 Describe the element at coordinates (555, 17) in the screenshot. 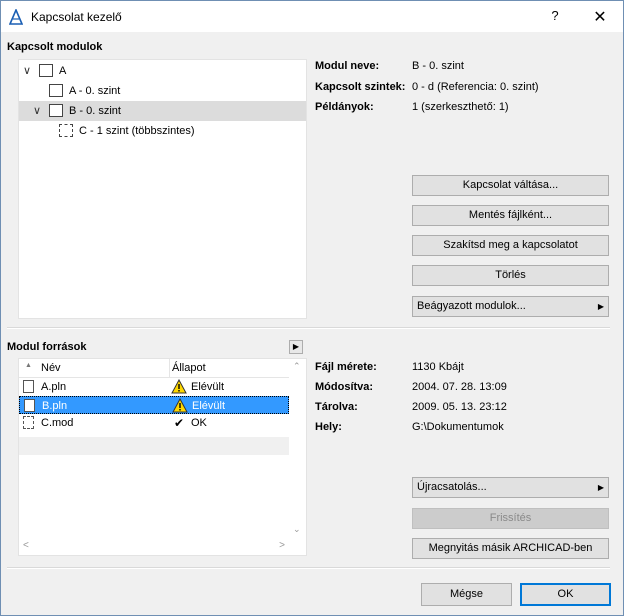

I see `help-button: ?` at that location.